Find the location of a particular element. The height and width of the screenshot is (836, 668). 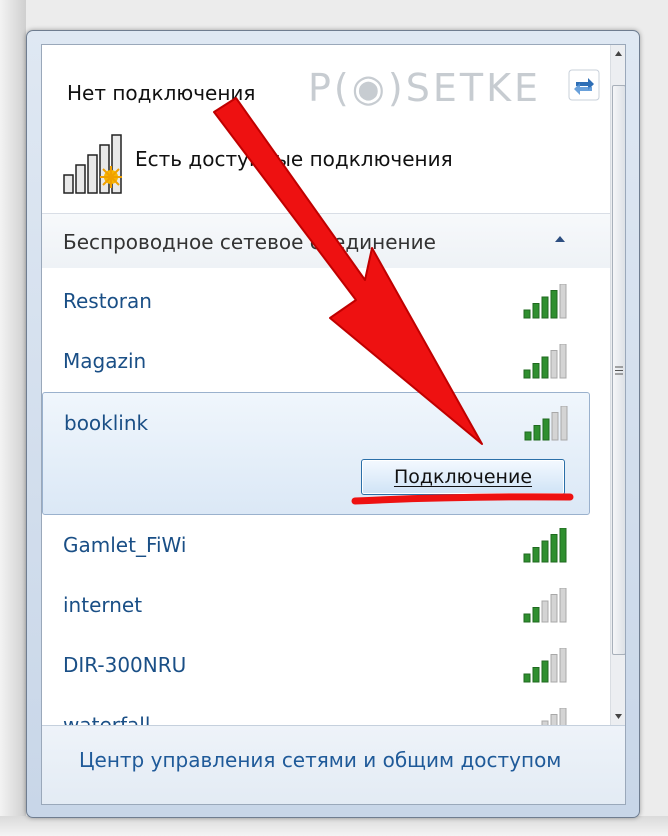

network-name: Restoran is located at coordinates (107, 301).